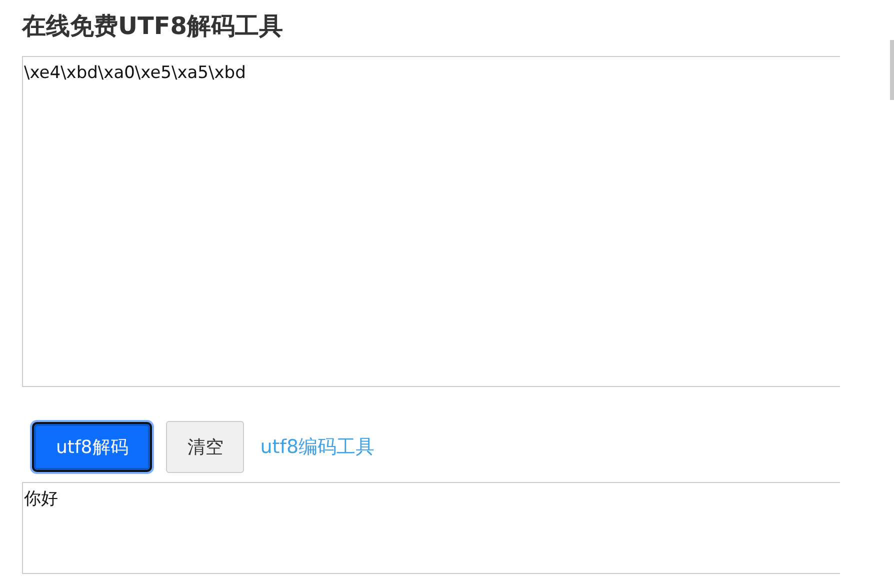 Image resolution: width=894 pixels, height=585 pixels. Describe the element at coordinates (892, 70) in the screenshot. I see `scrollbar-thumb` at that location.